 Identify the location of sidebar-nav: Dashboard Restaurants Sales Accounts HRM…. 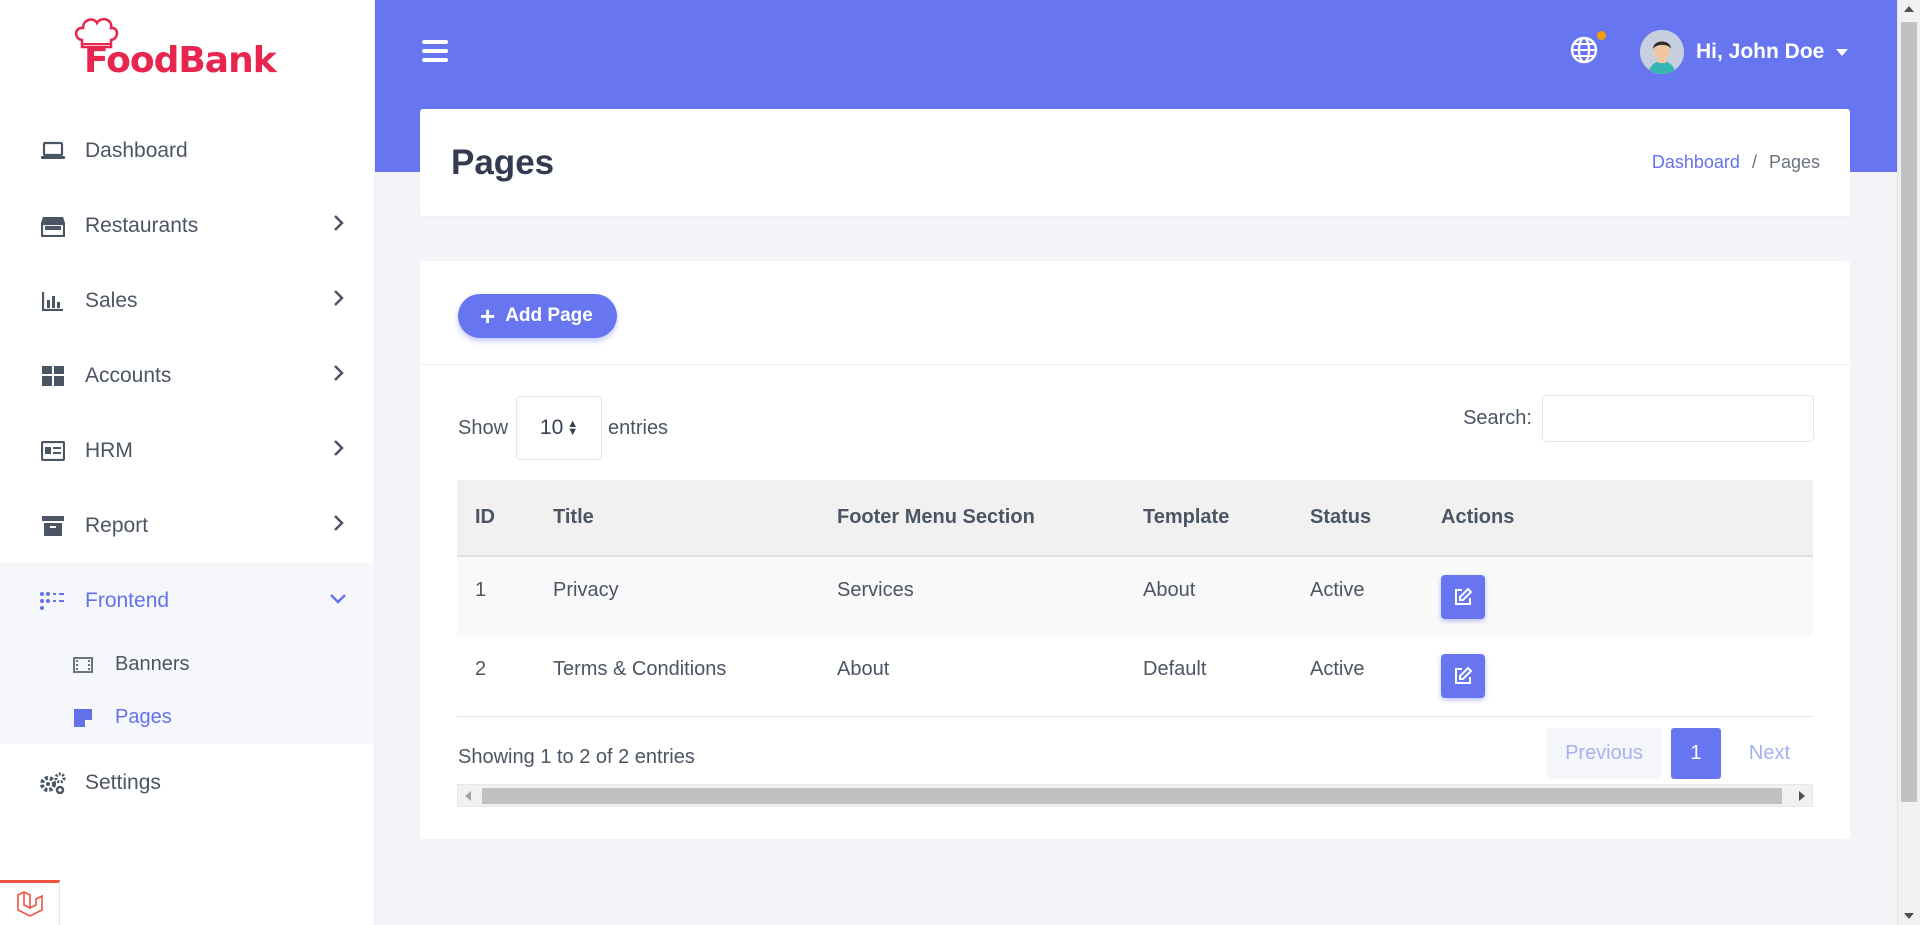
(187, 467).